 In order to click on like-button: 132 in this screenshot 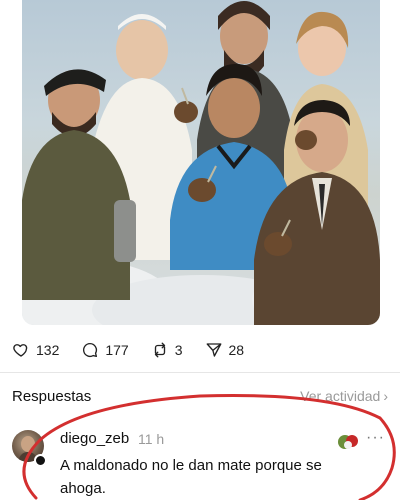, I will do `click(35, 350)`.